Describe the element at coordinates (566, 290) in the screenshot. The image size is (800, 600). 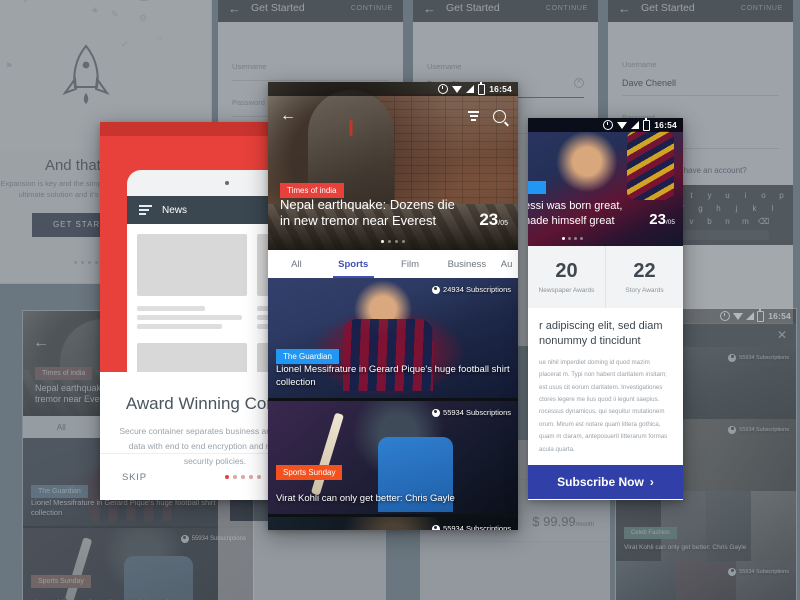
I see `stat-label: Newspaper Awards` at that location.